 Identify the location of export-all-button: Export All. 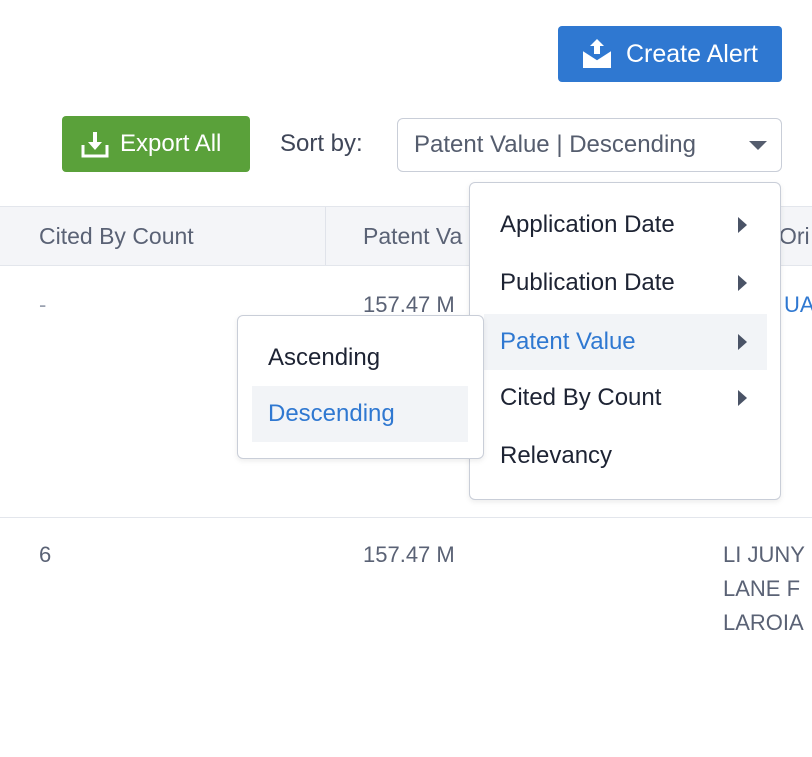
(156, 144).